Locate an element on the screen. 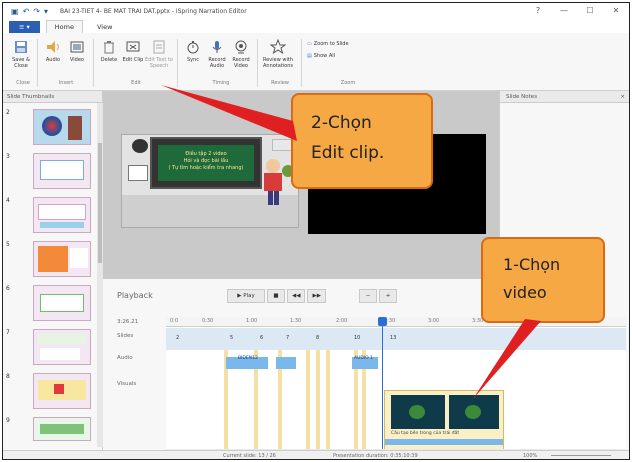  zoom-in-button: + is located at coordinates (388, 296).